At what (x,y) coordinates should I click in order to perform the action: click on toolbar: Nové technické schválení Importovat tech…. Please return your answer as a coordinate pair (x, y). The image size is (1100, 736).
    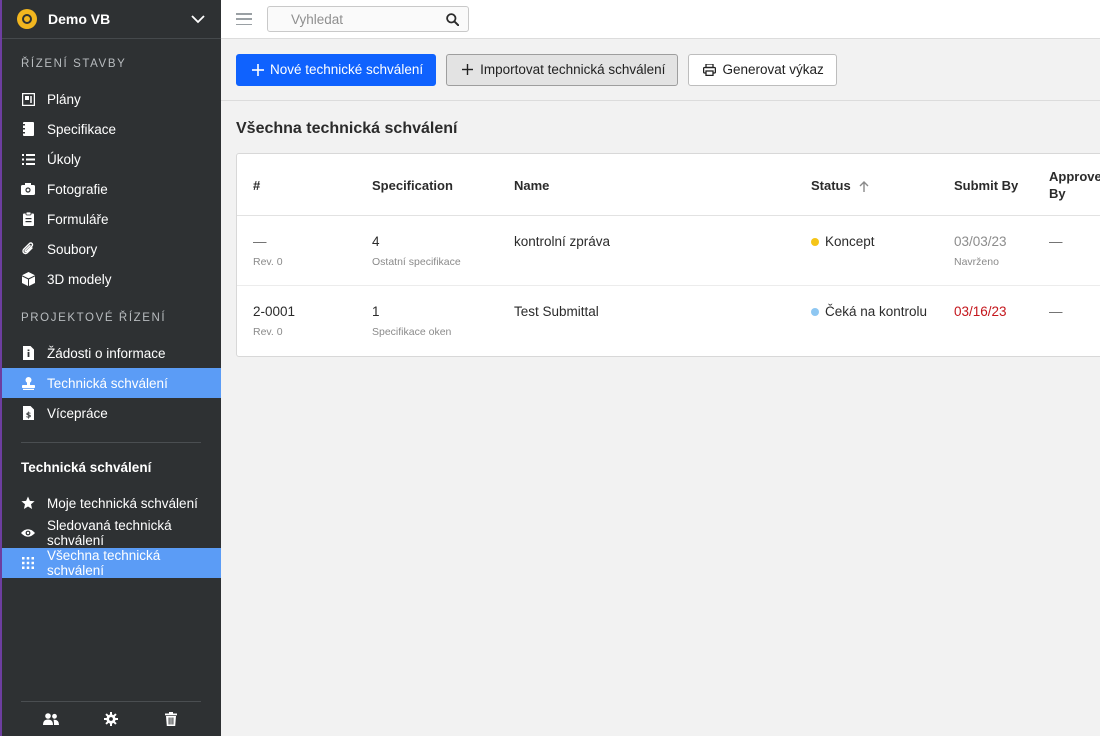
    Looking at the image, I should click on (660, 70).